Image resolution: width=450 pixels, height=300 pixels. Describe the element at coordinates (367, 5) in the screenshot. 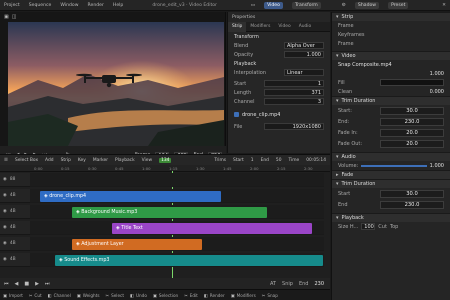

I see `header-dropdown-shadow: Shadow` at that location.